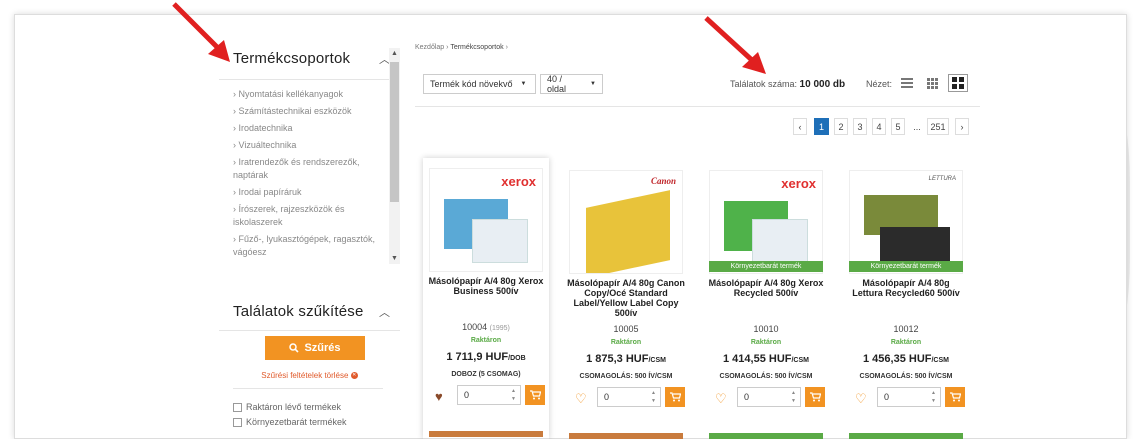 Image resolution: width=1141 pixels, height=439 pixels. What do you see at coordinates (860, 126) in the screenshot?
I see `pagination-page: 3` at bounding box center [860, 126].